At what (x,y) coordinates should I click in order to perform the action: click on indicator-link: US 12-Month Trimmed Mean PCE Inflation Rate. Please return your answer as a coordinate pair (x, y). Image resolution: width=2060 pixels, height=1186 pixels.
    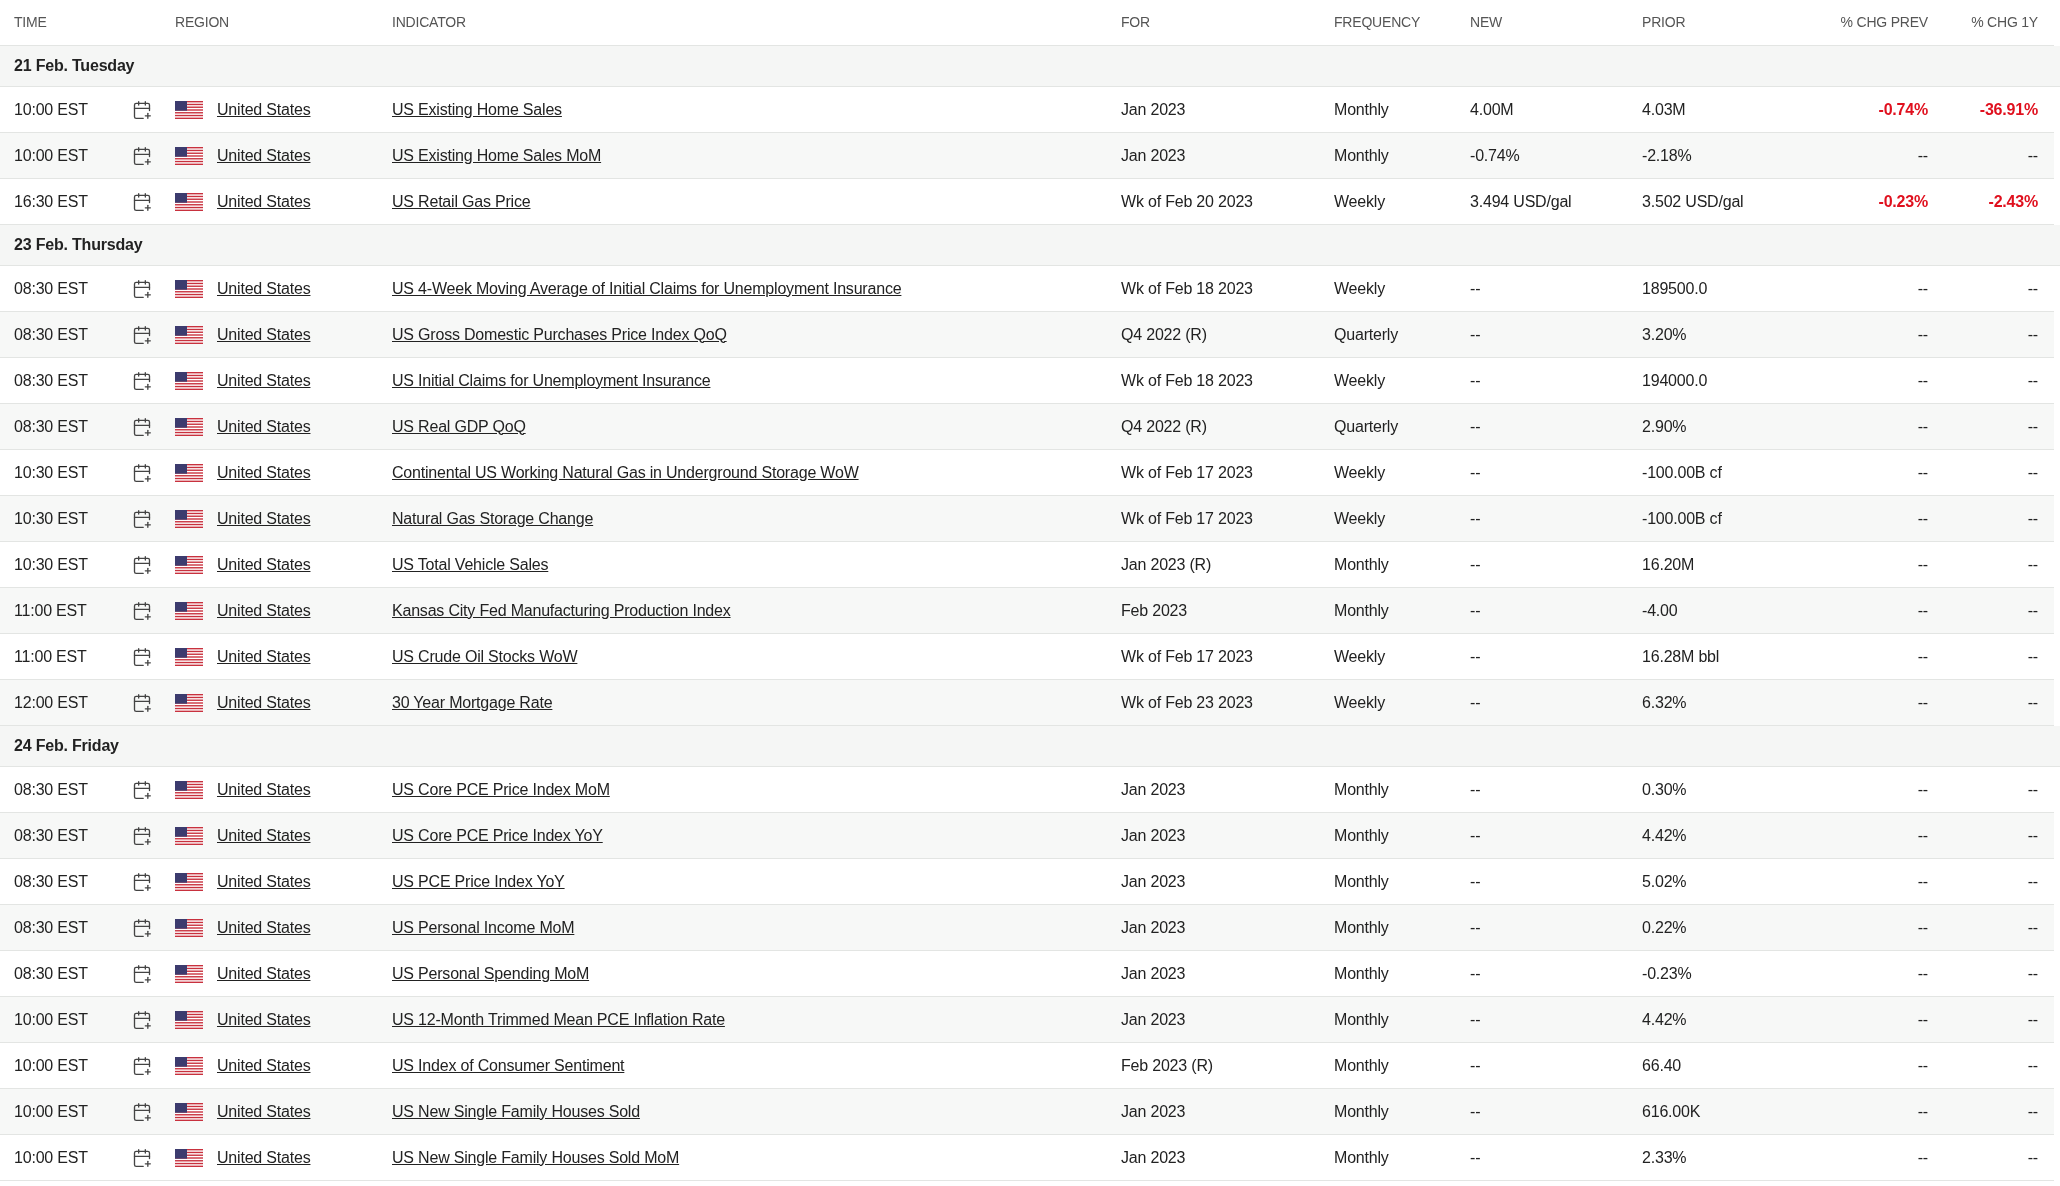
    Looking at the image, I should click on (558, 1019).